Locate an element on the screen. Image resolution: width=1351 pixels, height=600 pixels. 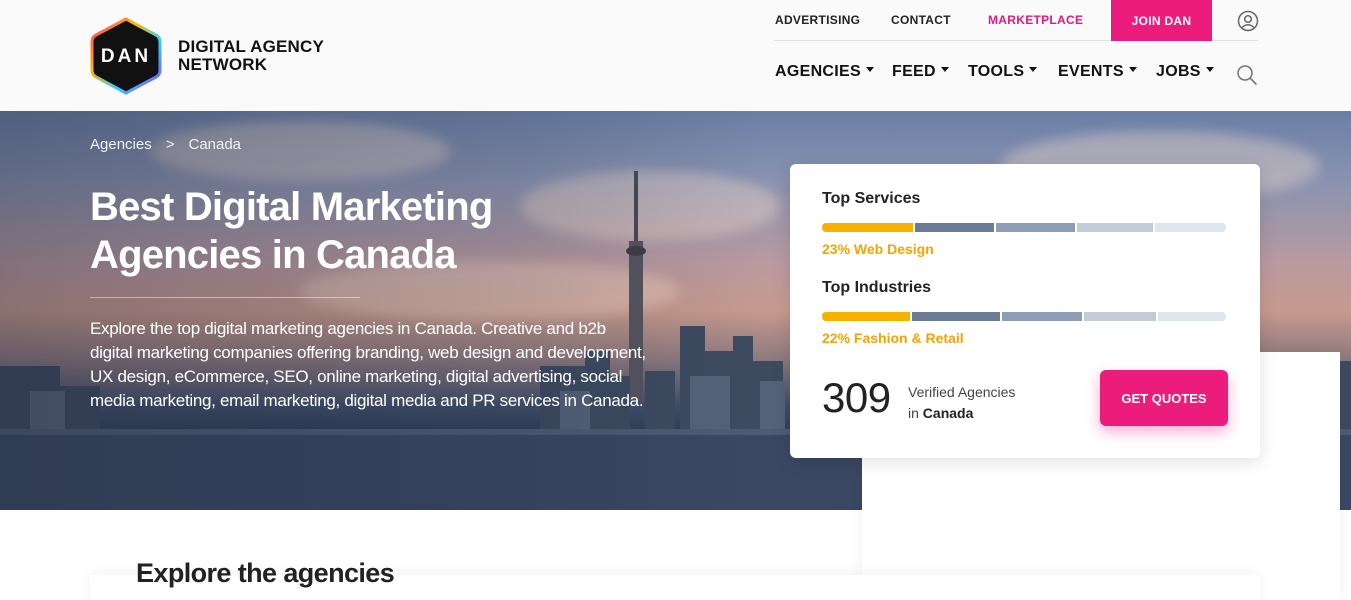
location-name: Canada is located at coordinates (948, 413).